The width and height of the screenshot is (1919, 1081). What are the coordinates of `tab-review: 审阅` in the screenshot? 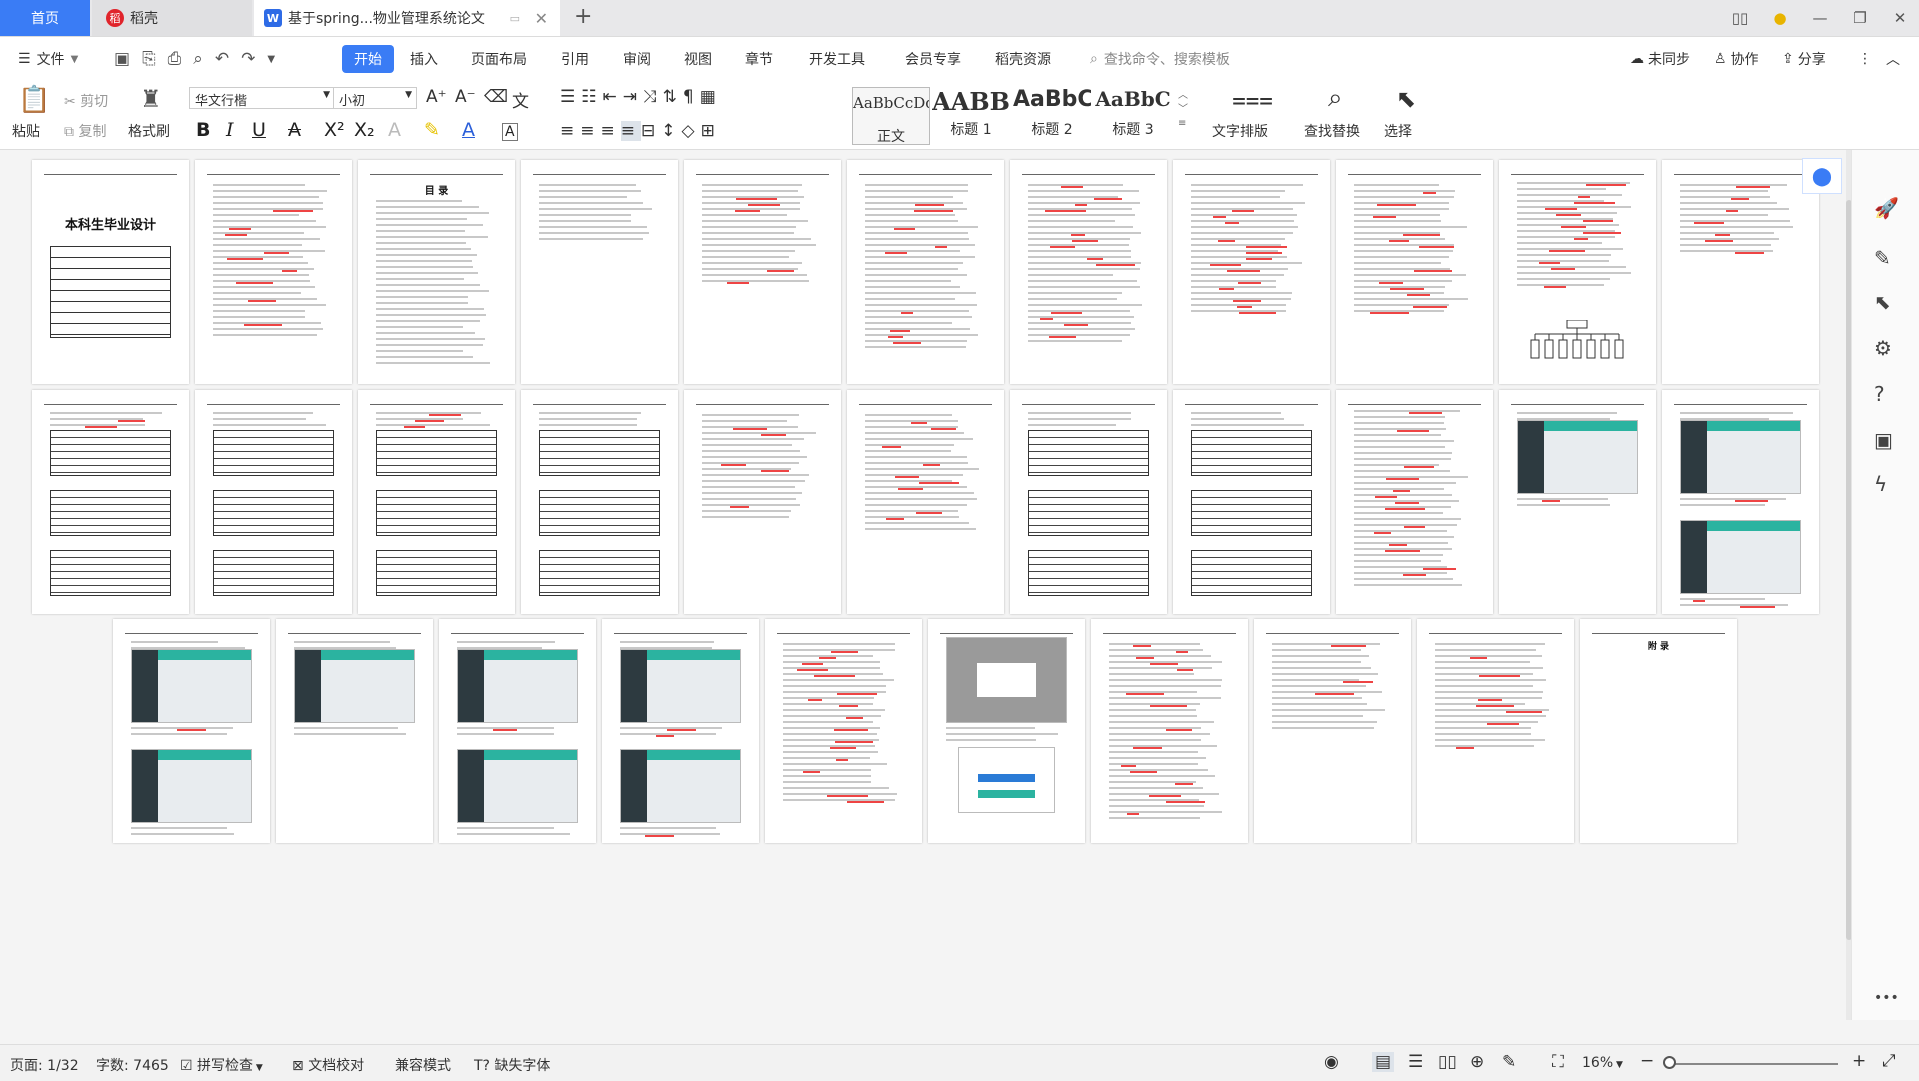 It's located at (637, 59).